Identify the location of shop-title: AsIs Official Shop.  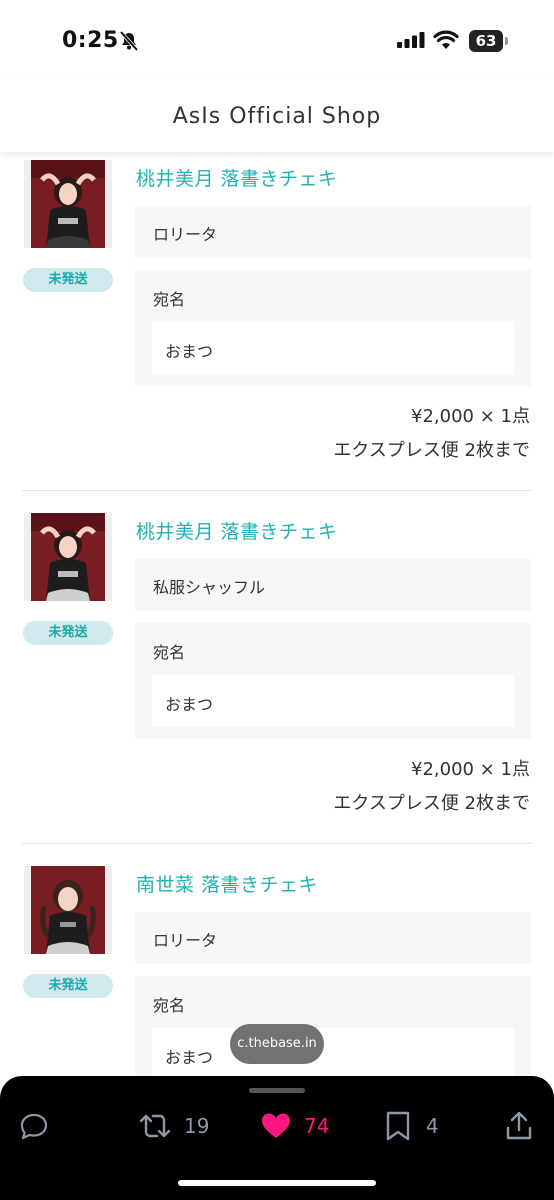
(277, 116).